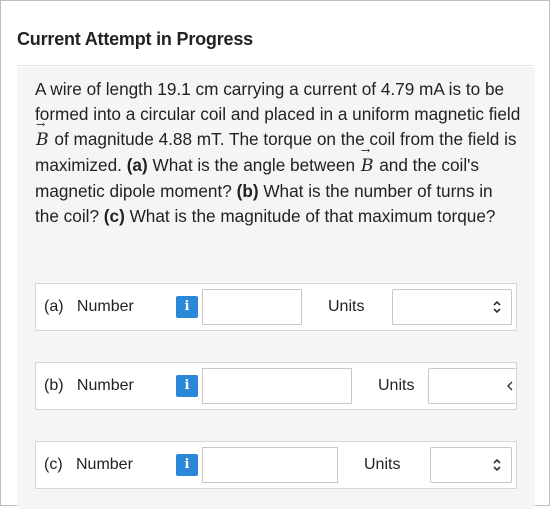 The height and width of the screenshot is (509, 552). What do you see at coordinates (137, 165) in the screenshot?
I see `part-a-tag: (a)` at bounding box center [137, 165].